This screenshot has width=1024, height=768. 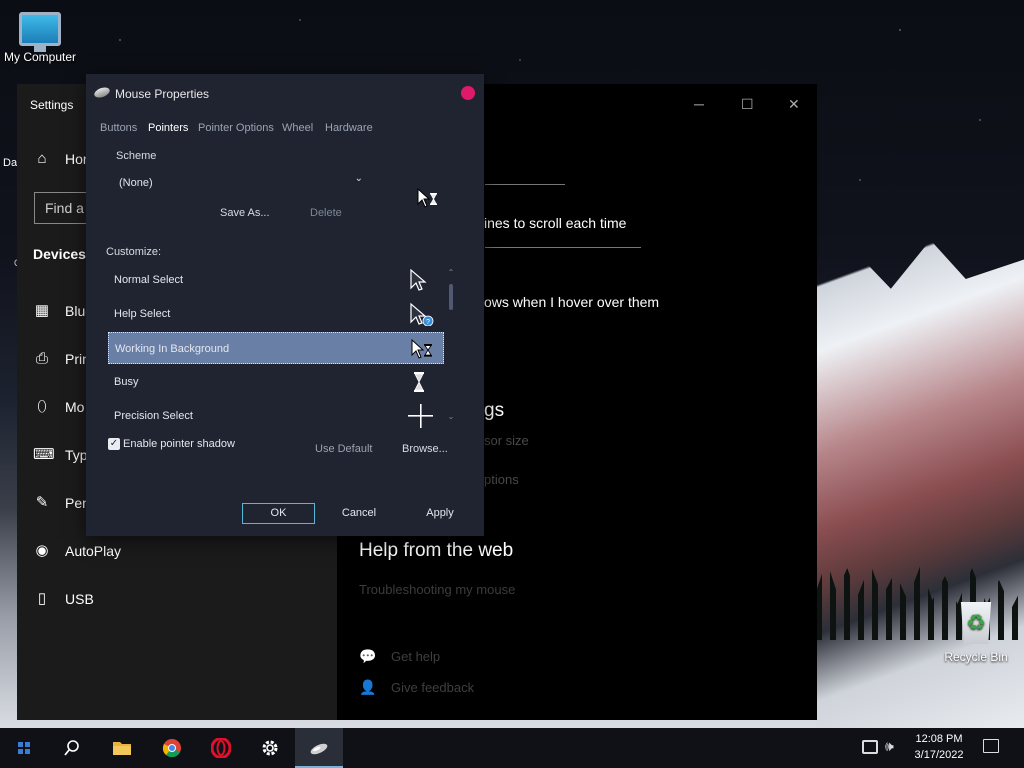 What do you see at coordinates (440, 513) in the screenshot?
I see `apply-button: Apply` at bounding box center [440, 513].